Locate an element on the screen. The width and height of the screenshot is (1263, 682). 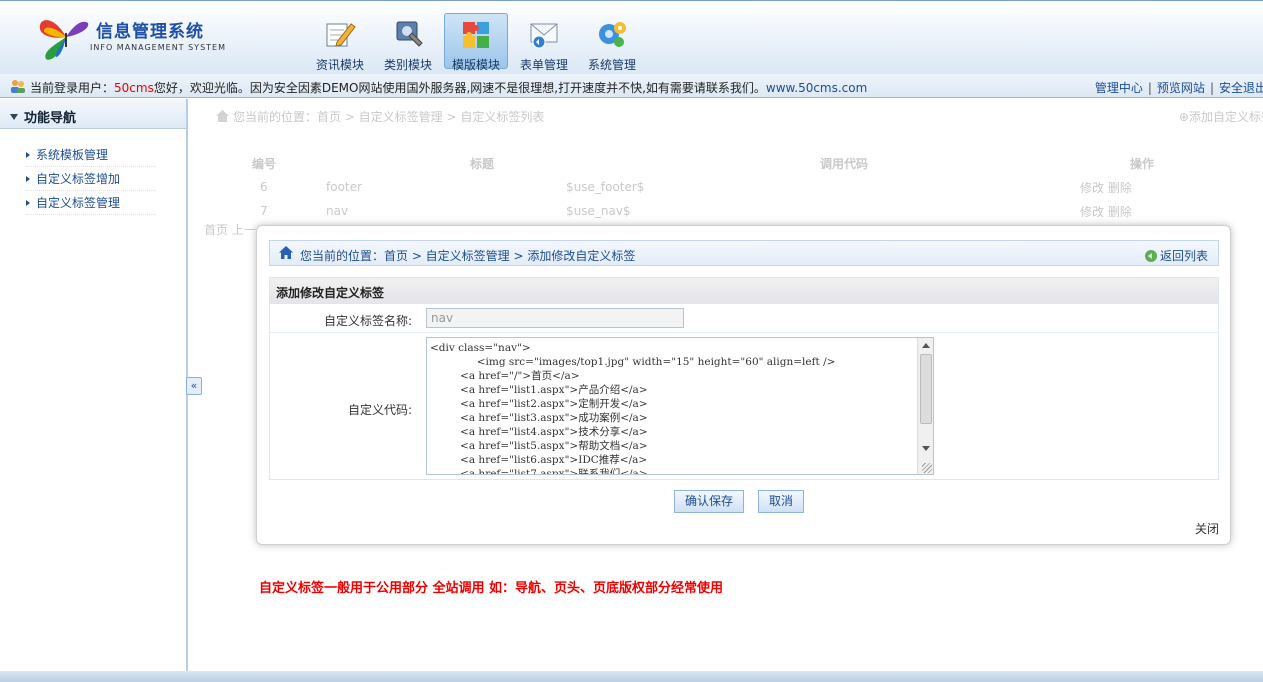
add-icon: ⊕ is located at coordinates (1183, 117).